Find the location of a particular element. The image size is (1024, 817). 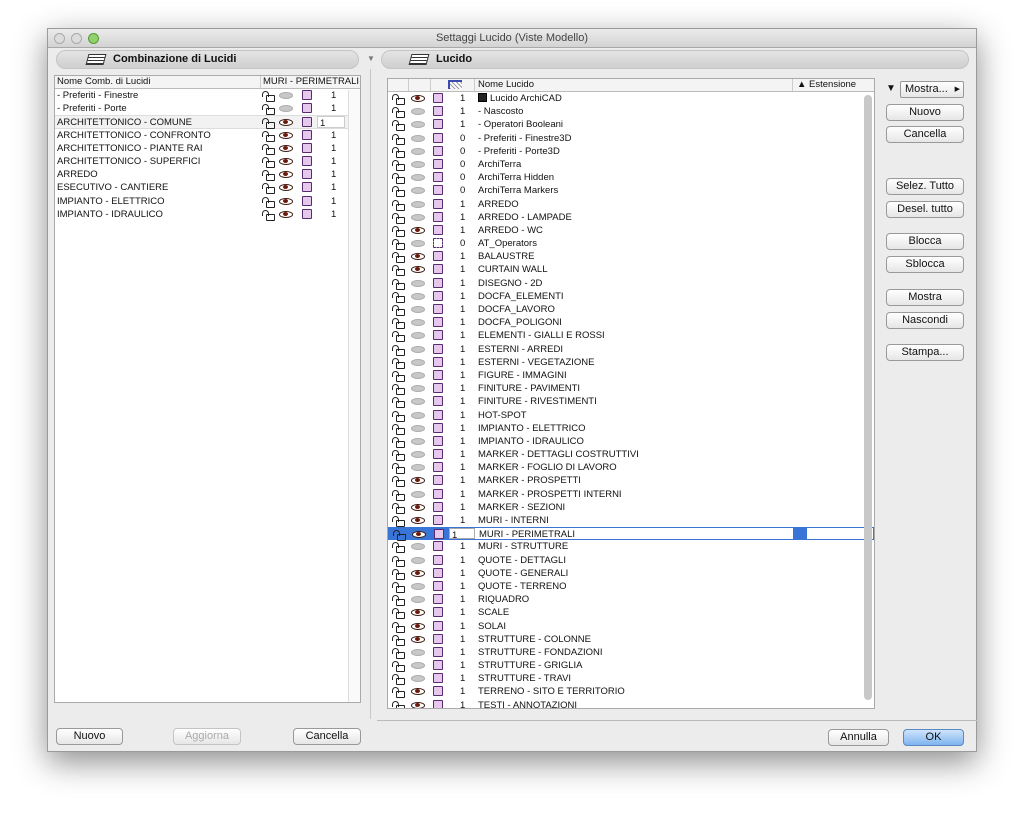

table-row: 1 ELEMENTI - GIALLI E ROSSI is located at coordinates (631, 336).